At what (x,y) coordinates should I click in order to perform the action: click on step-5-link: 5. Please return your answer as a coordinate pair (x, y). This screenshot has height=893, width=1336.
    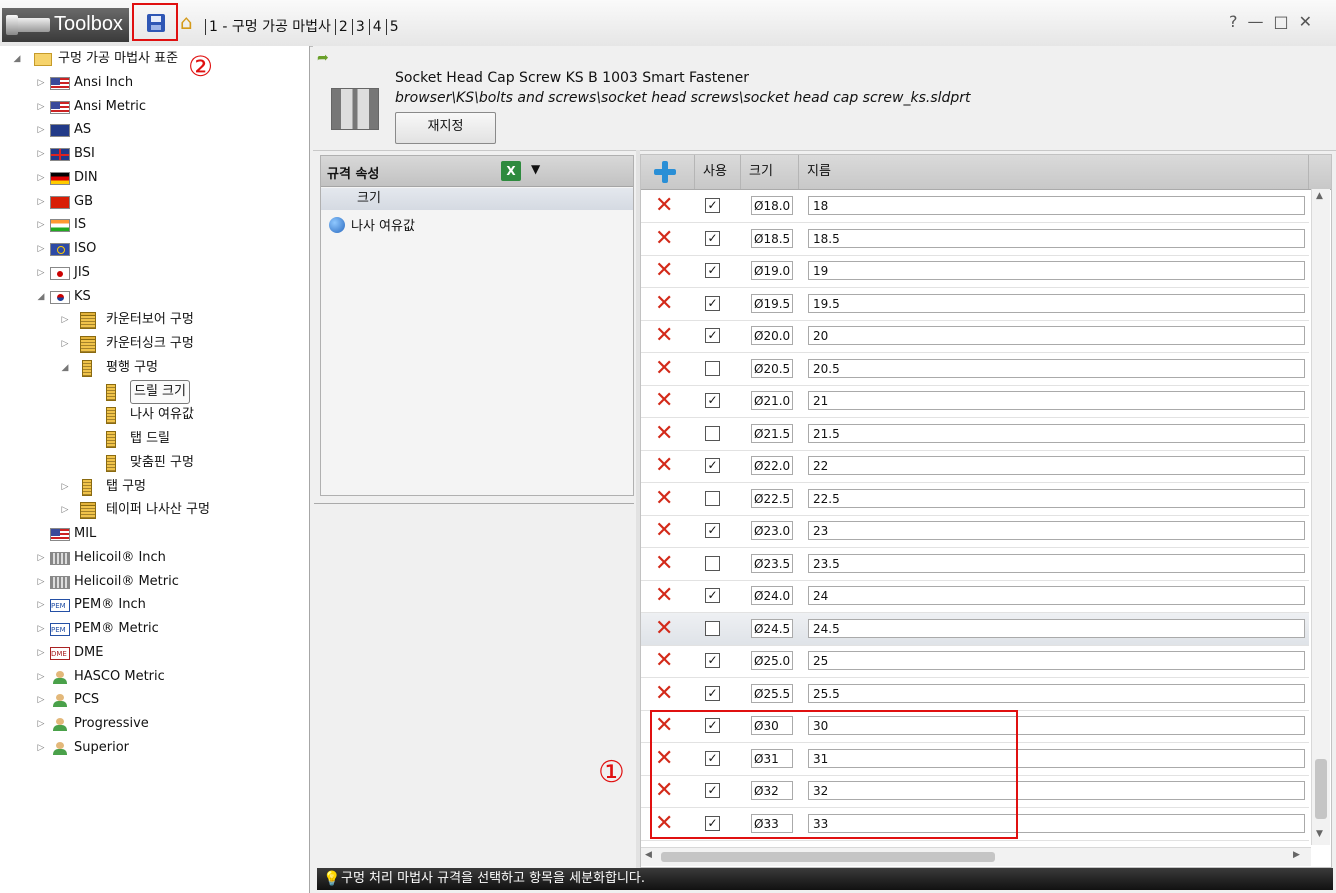
    Looking at the image, I should click on (394, 27).